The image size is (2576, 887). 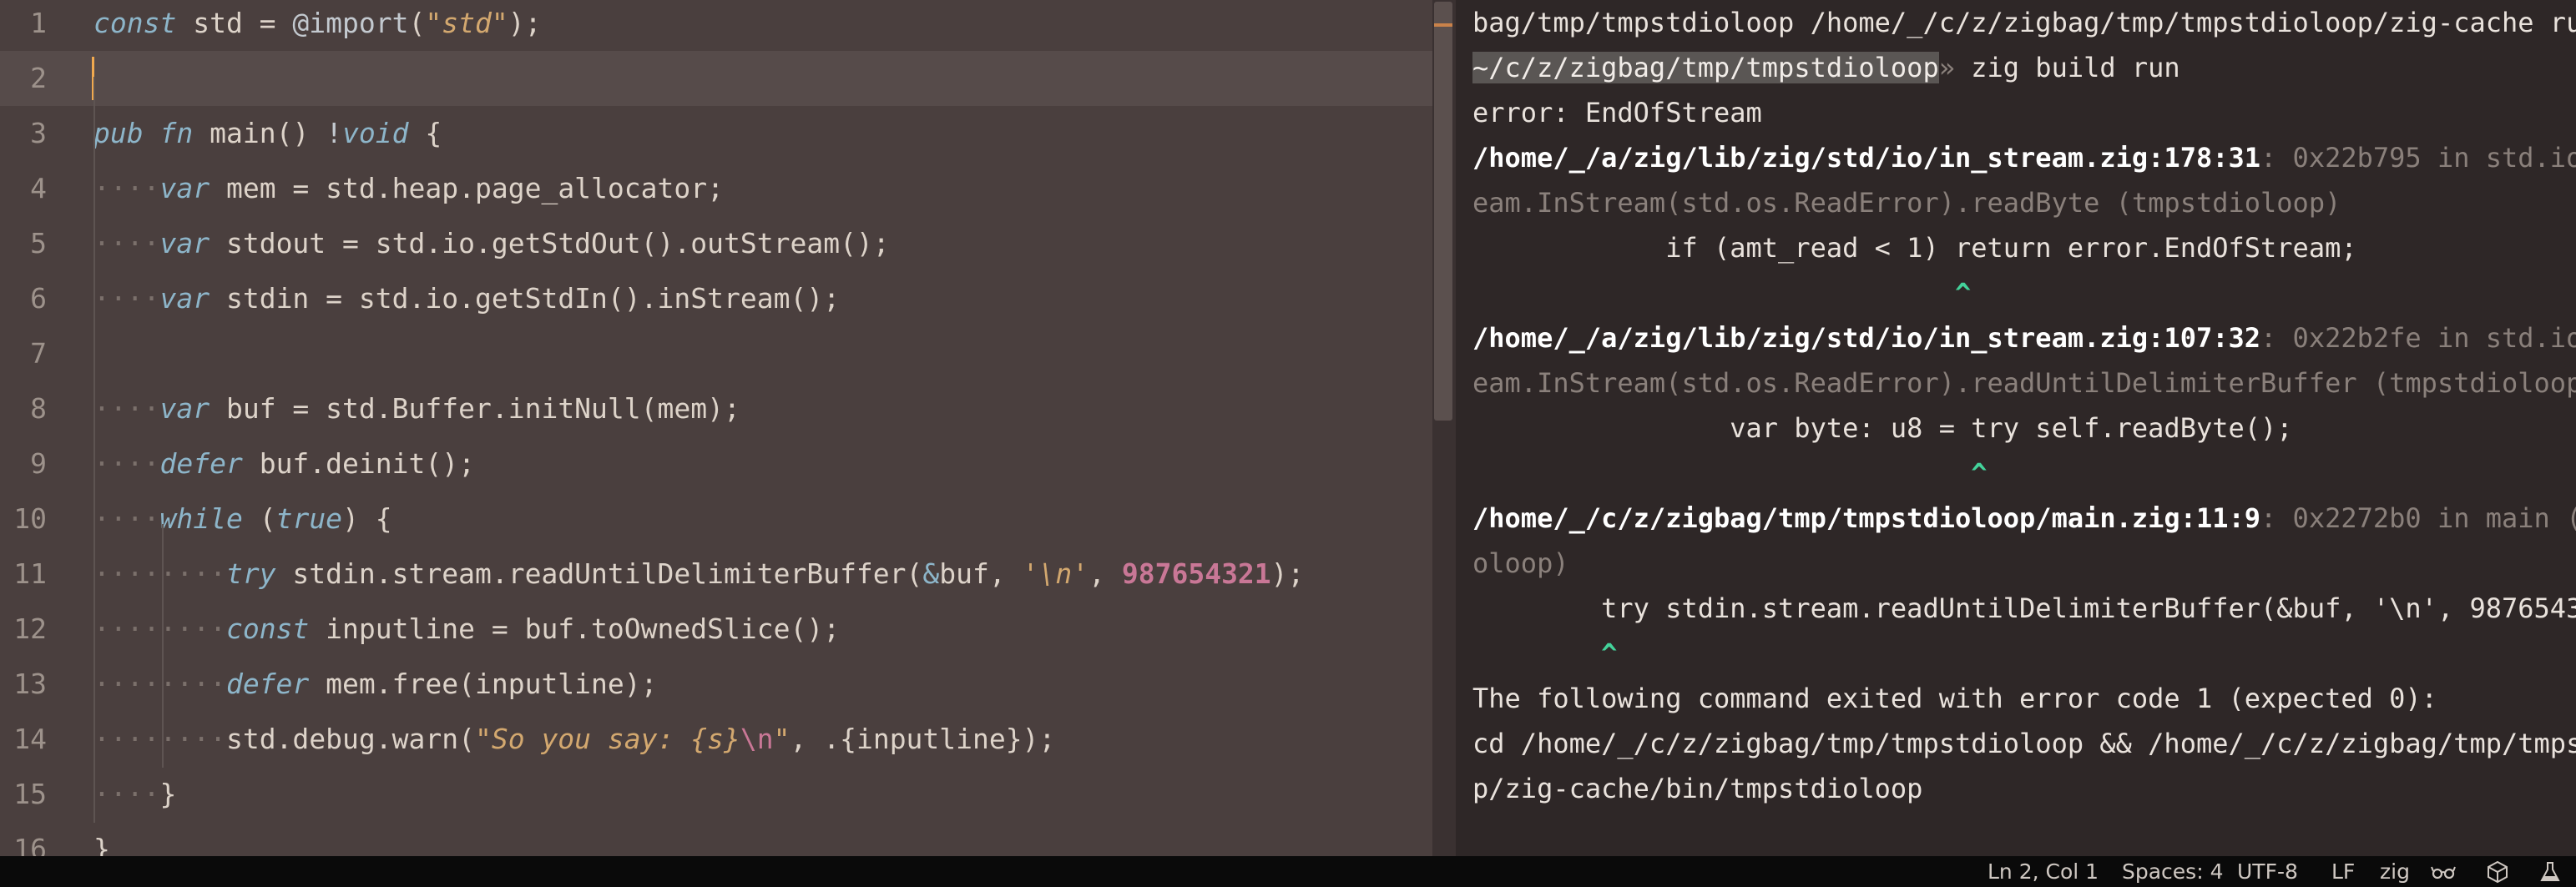 I want to click on code-token: !, so click(x=334, y=133).